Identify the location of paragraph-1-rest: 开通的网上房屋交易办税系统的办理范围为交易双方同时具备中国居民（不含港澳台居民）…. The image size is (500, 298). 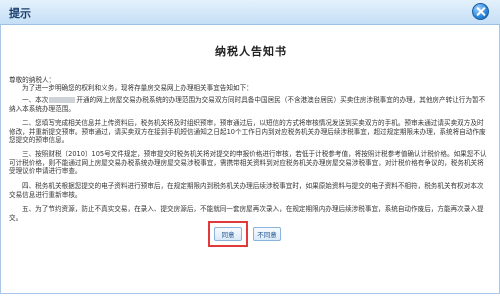
(247, 104).